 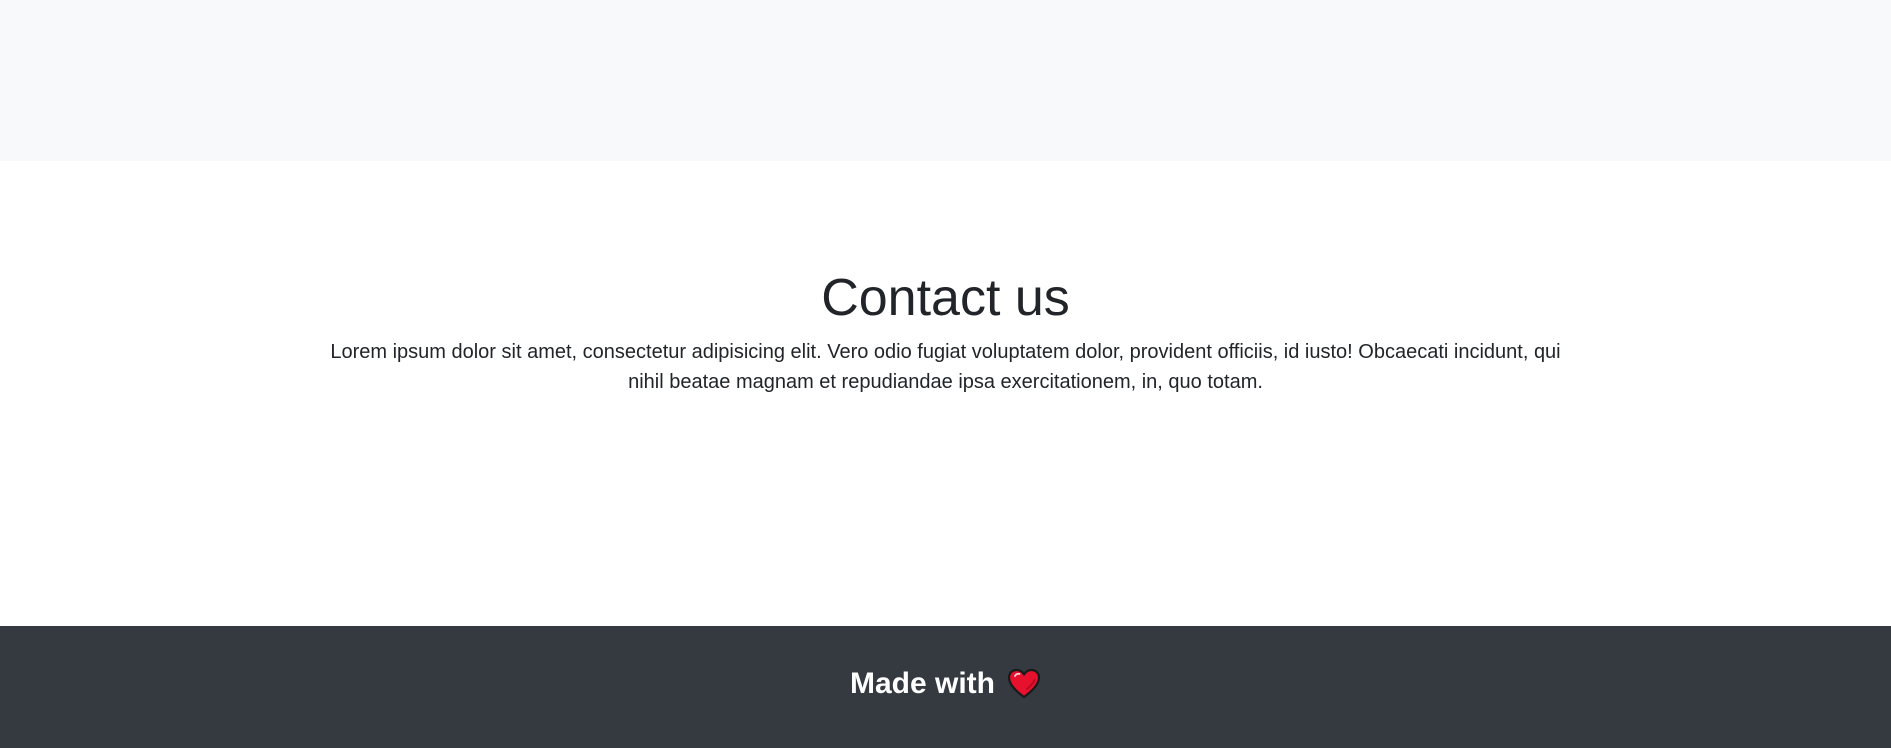 I want to click on contact-title: Contact us, so click(x=945, y=298).